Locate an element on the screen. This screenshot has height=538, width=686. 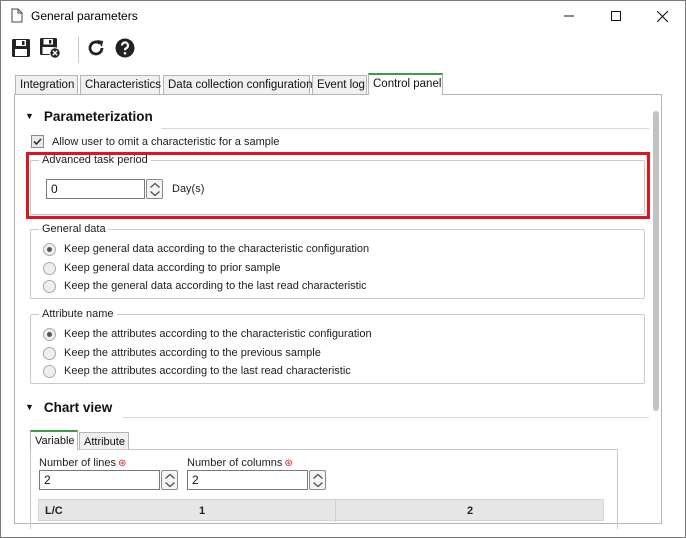
grid-column-1-header: 1 is located at coordinates (202, 511).